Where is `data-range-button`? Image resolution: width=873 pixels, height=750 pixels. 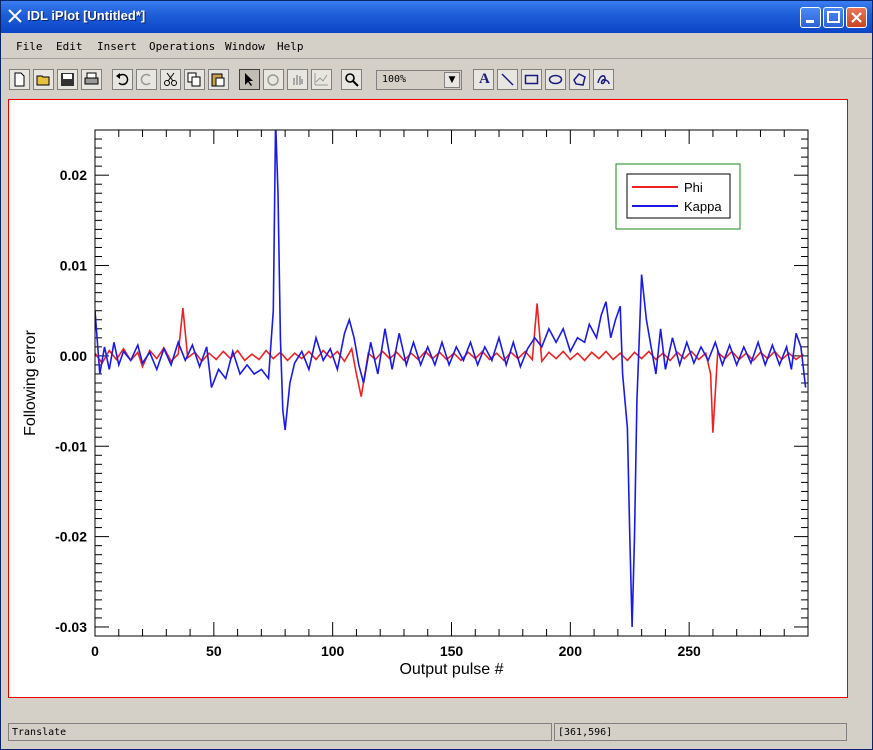
data-range-button is located at coordinates (321, 79).